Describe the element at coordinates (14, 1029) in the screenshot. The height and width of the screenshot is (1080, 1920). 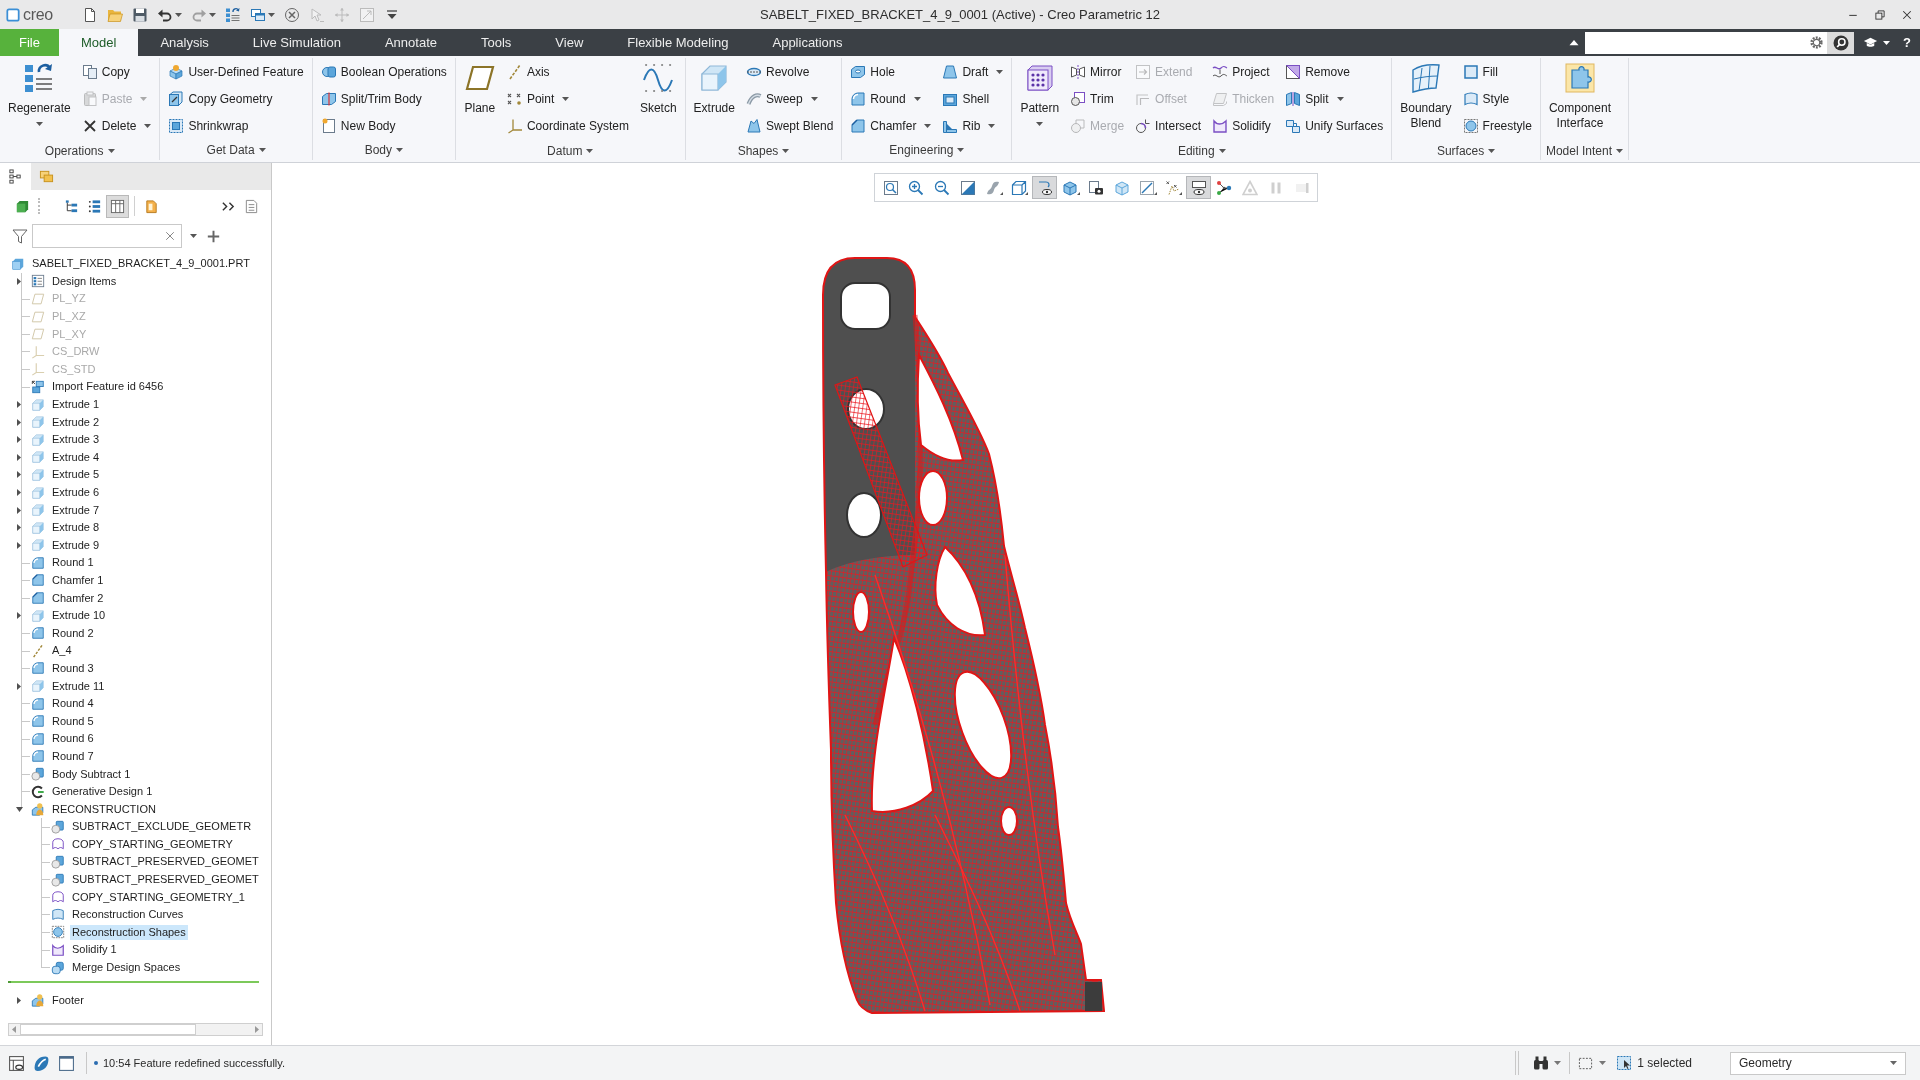
I see `caret-left-icon` at that location.